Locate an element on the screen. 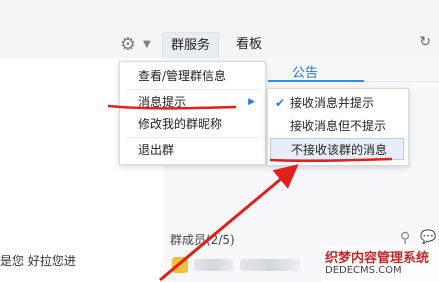 The image size is (439, 282). gear-icon: ⚙ is located at coordinates (128, 44).